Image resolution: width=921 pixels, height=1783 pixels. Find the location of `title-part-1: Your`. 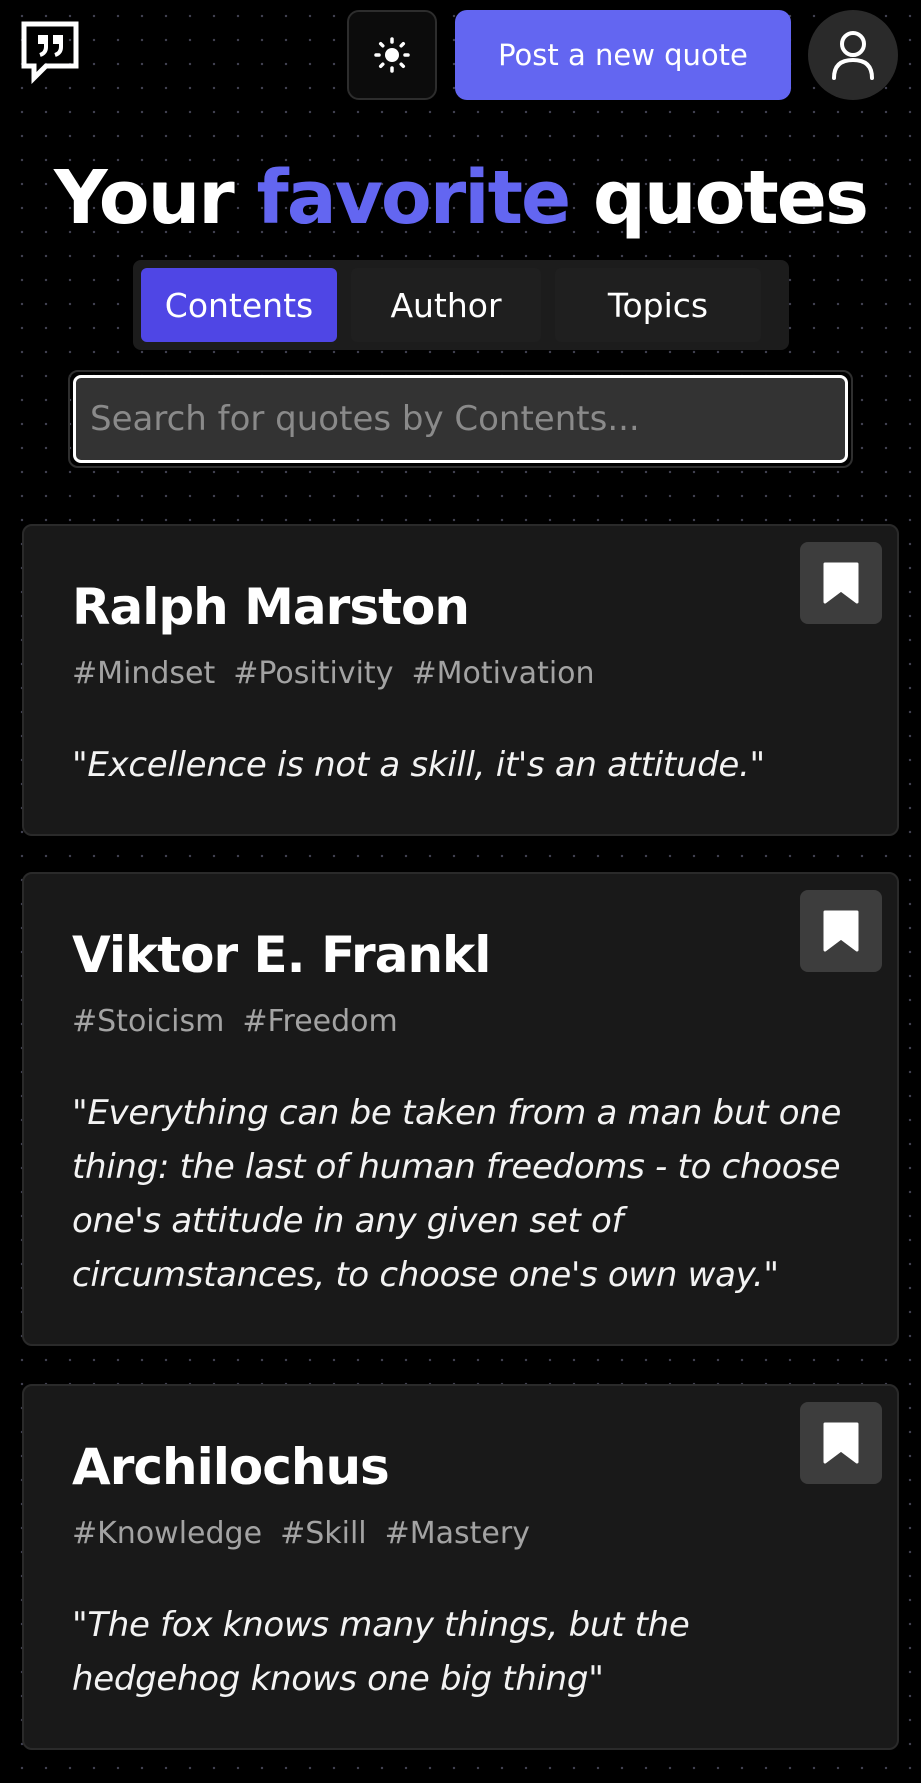

title-part-1: Your is located at coordinates (155, 198).